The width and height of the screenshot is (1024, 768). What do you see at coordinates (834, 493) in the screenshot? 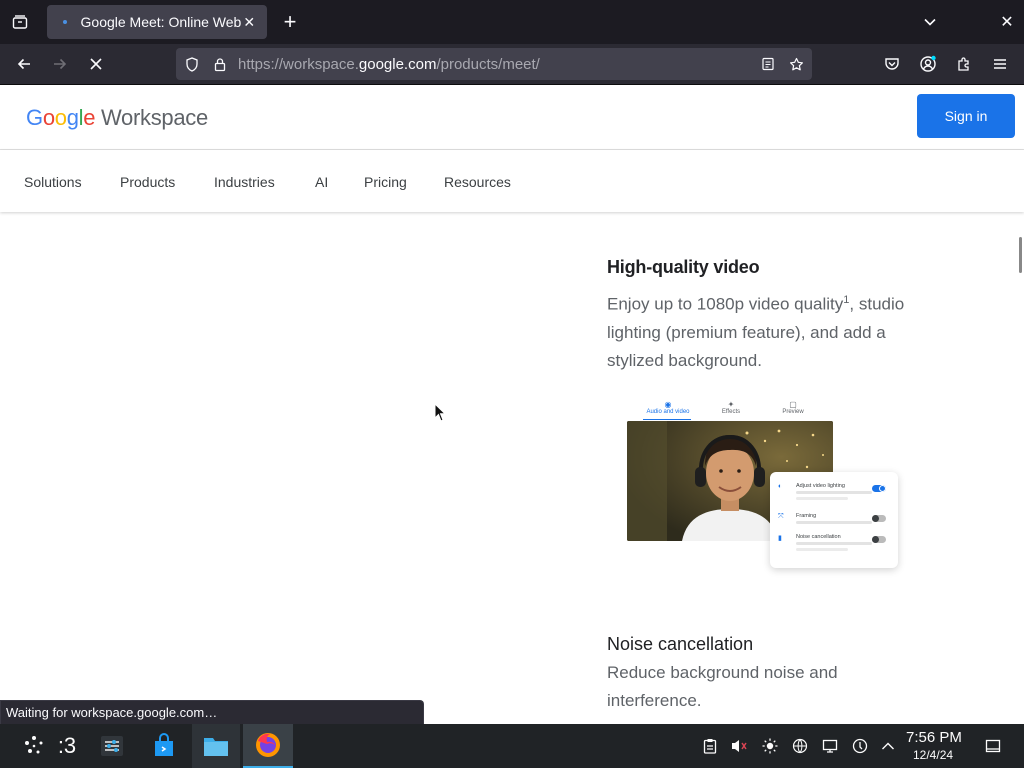
I see `setting-row-lighting: ◐ Adjust video lighting` at bounding box center [834, 493].